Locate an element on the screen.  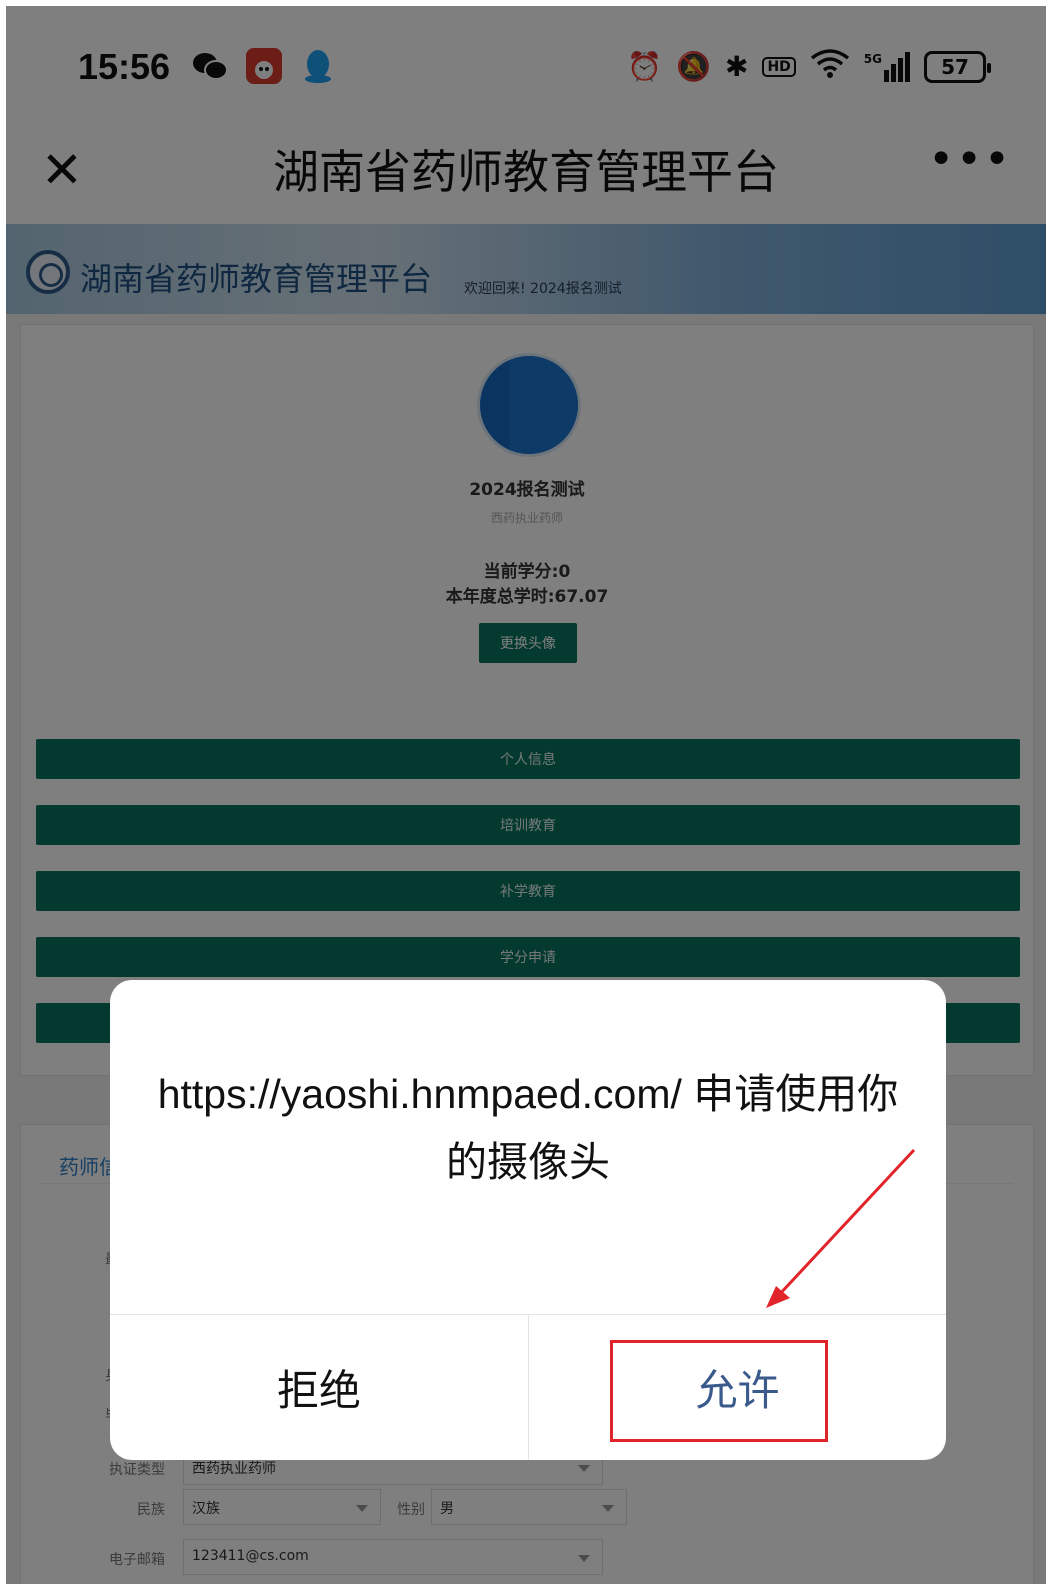
permission-message: https://yaoshi.hnmpaed.com/ 申请使用你的摄像头 is located at coordinates (528, 1128).